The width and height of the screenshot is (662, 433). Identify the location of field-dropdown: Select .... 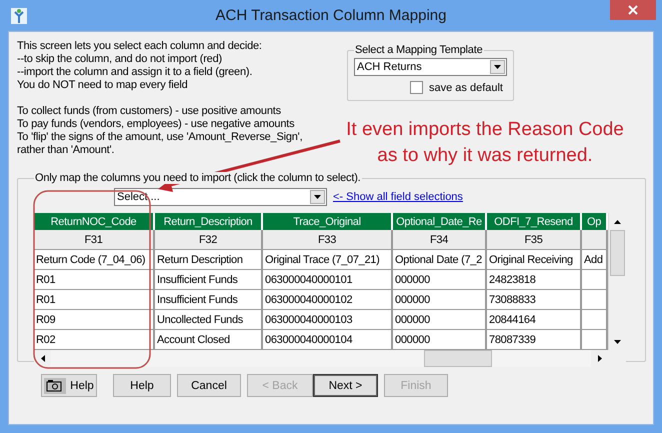
(220, 197).